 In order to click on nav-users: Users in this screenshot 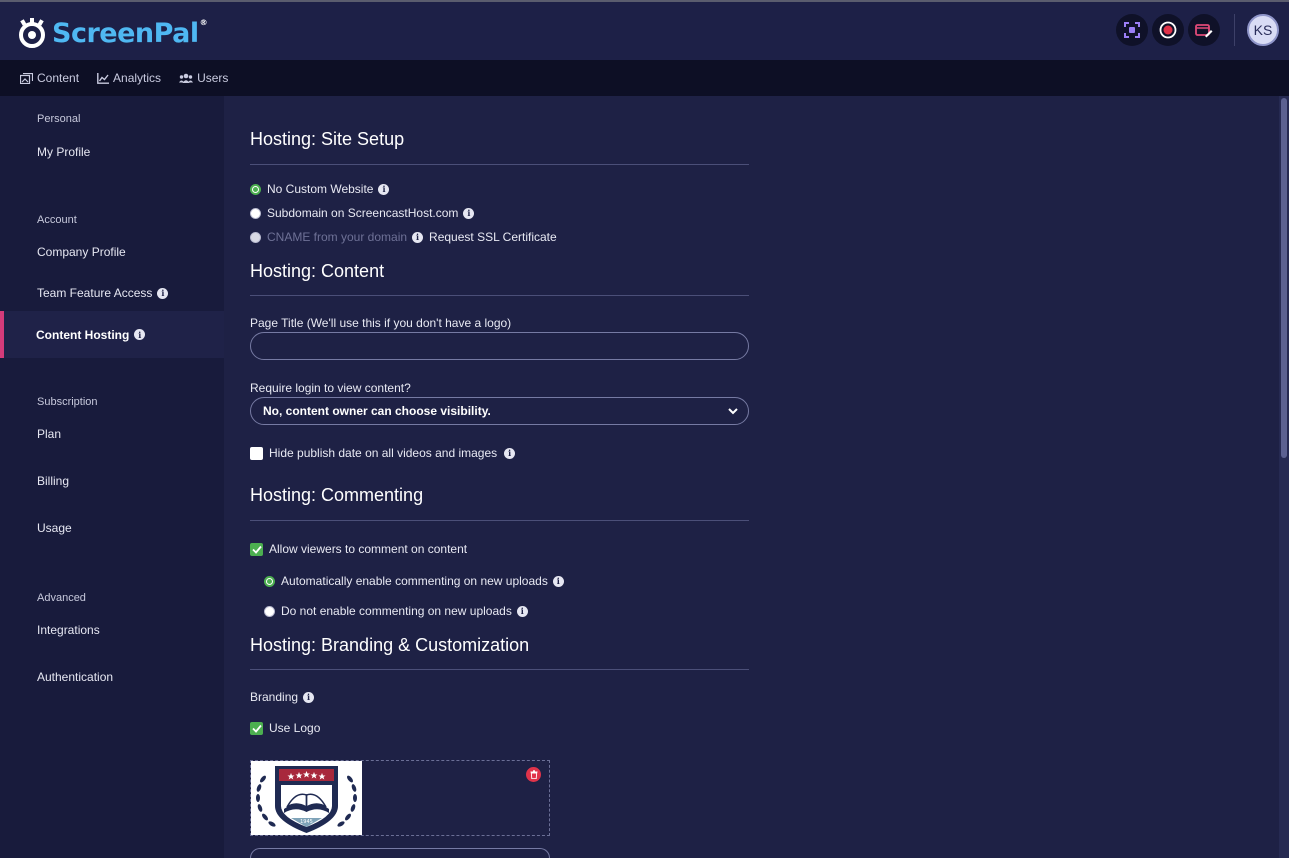, I will do `click(203, 78)`.